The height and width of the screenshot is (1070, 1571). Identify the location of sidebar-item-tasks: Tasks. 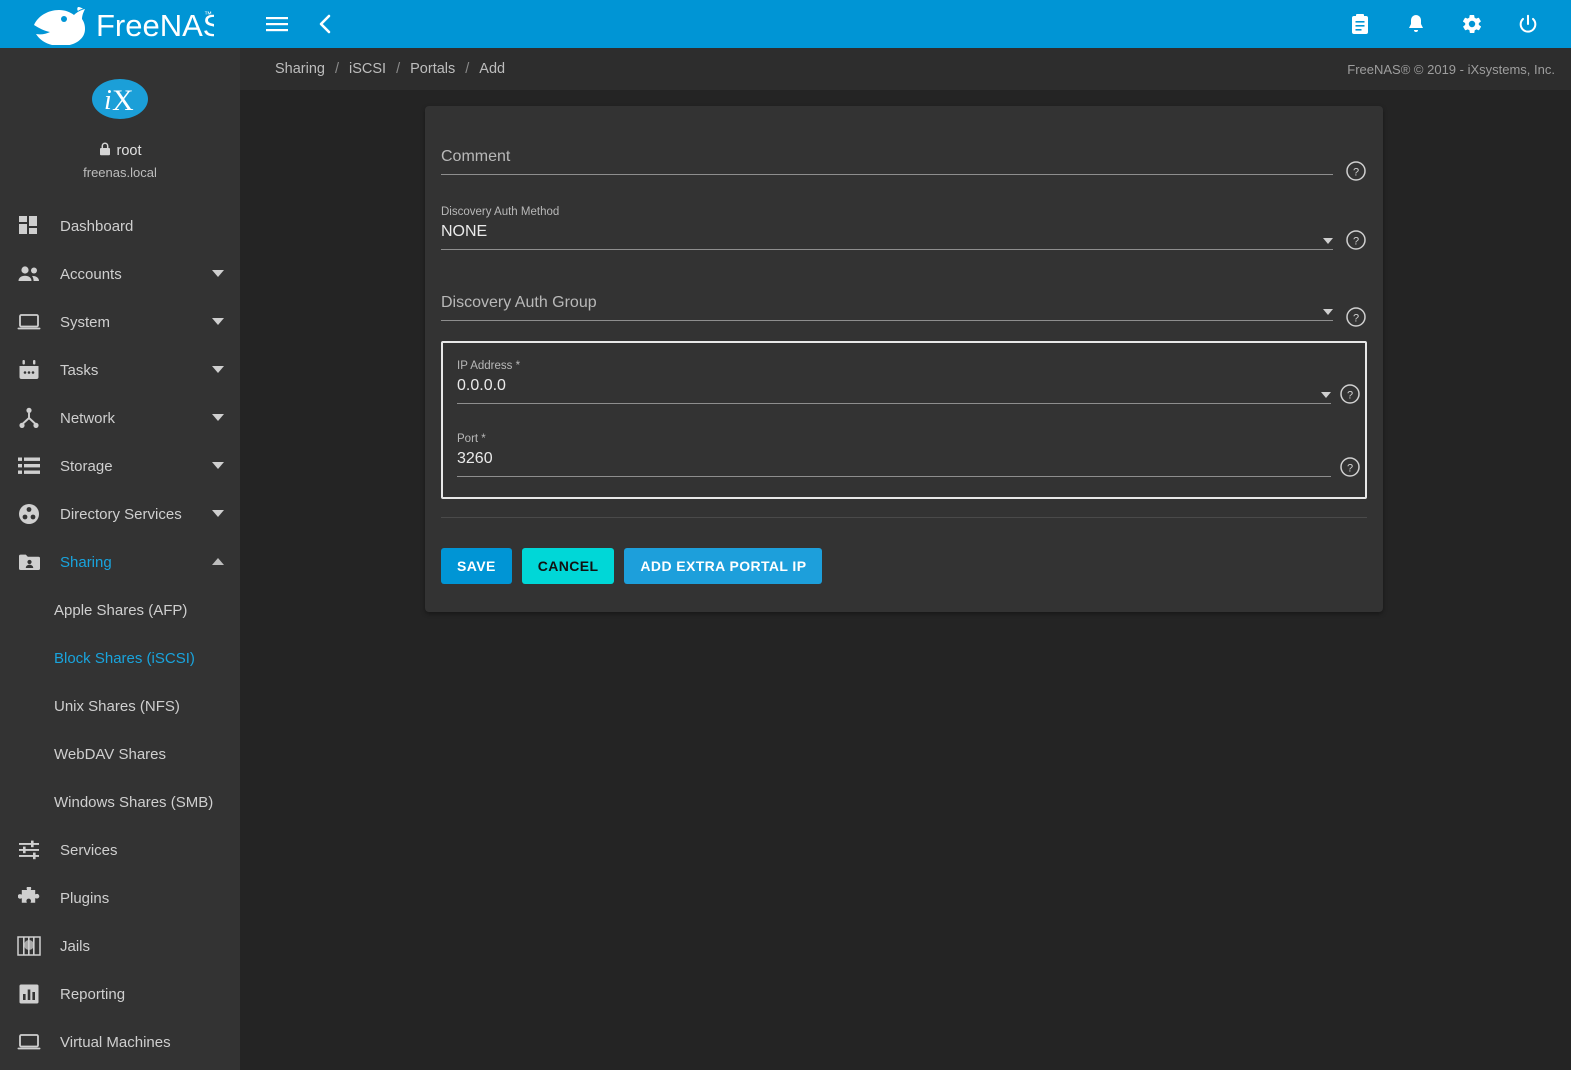
(120, 370).